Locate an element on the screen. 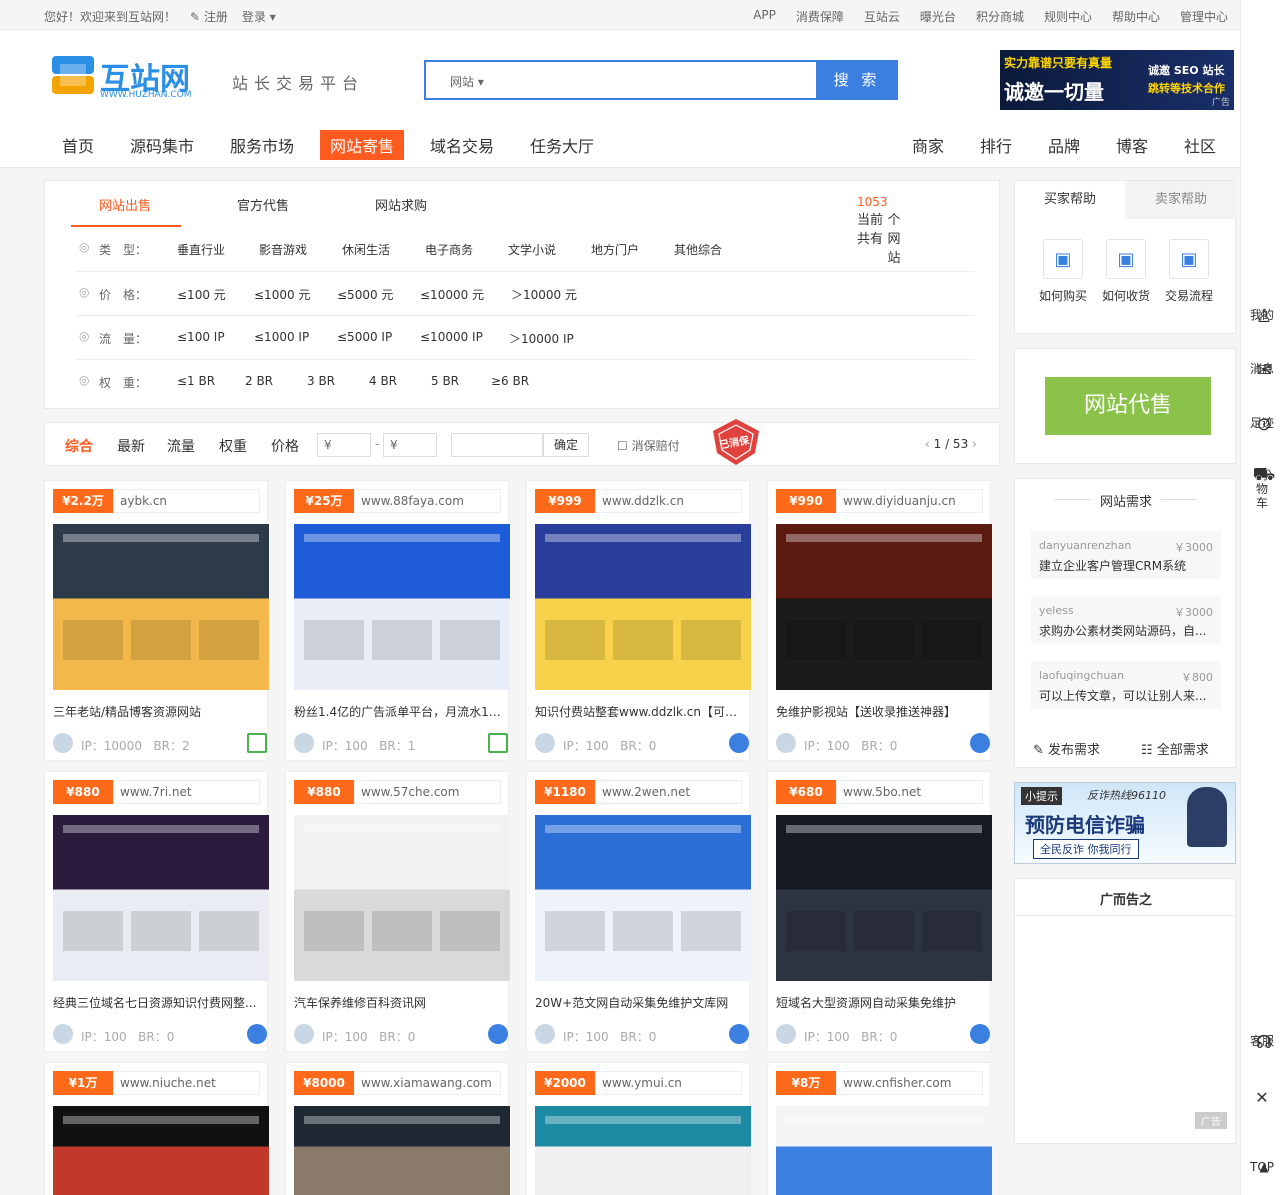 The height and width of the screenshot is (1195, 1280). site-card: ¥8000 www.xiamawang.com is located at coordinates (397, 1128).